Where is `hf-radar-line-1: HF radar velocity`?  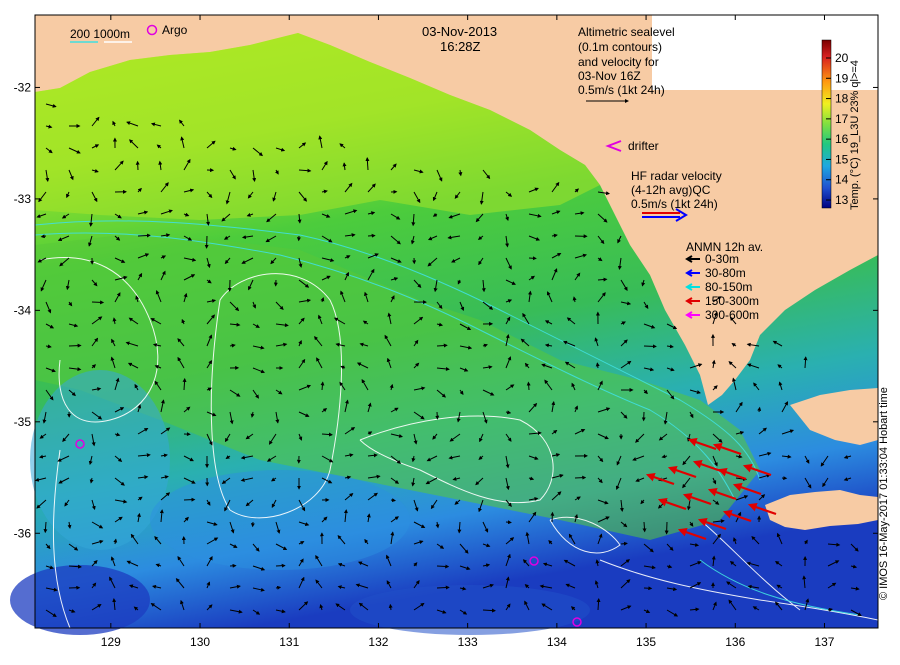
hf-radar-line-1: HF radar velocity is located at coordinates (676, 176).